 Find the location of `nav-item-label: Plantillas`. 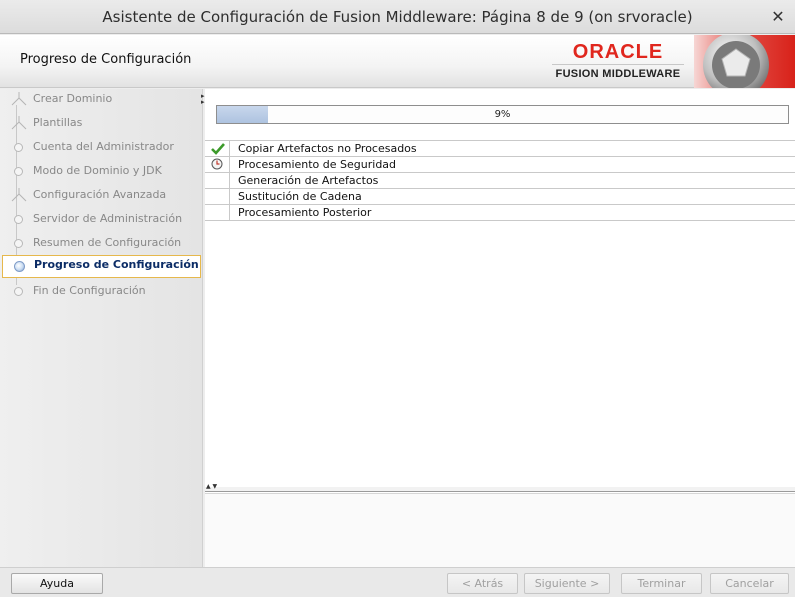

nav-item-label: Plantillas is located at coordinates (58, 122).